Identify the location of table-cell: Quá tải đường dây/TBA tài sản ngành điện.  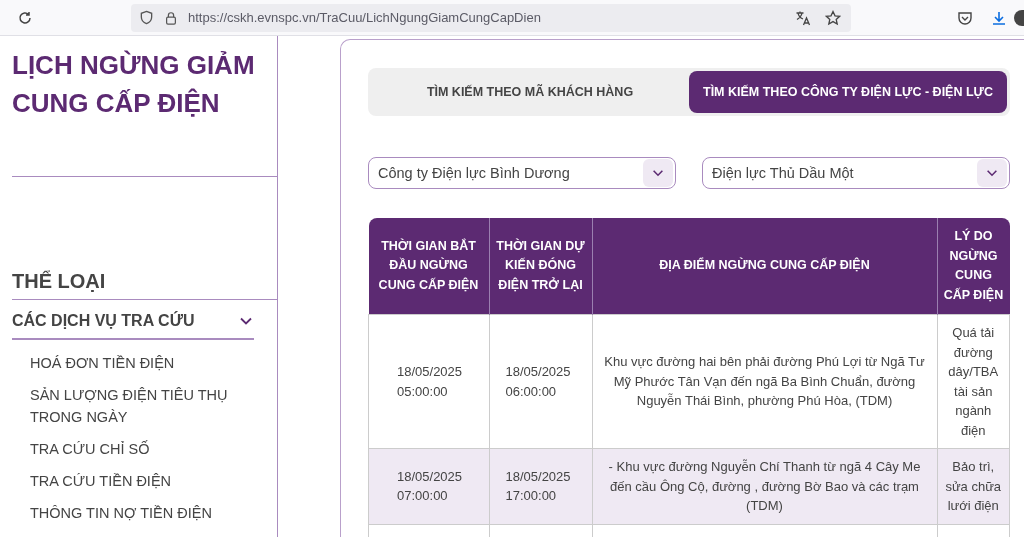
(973, 381).